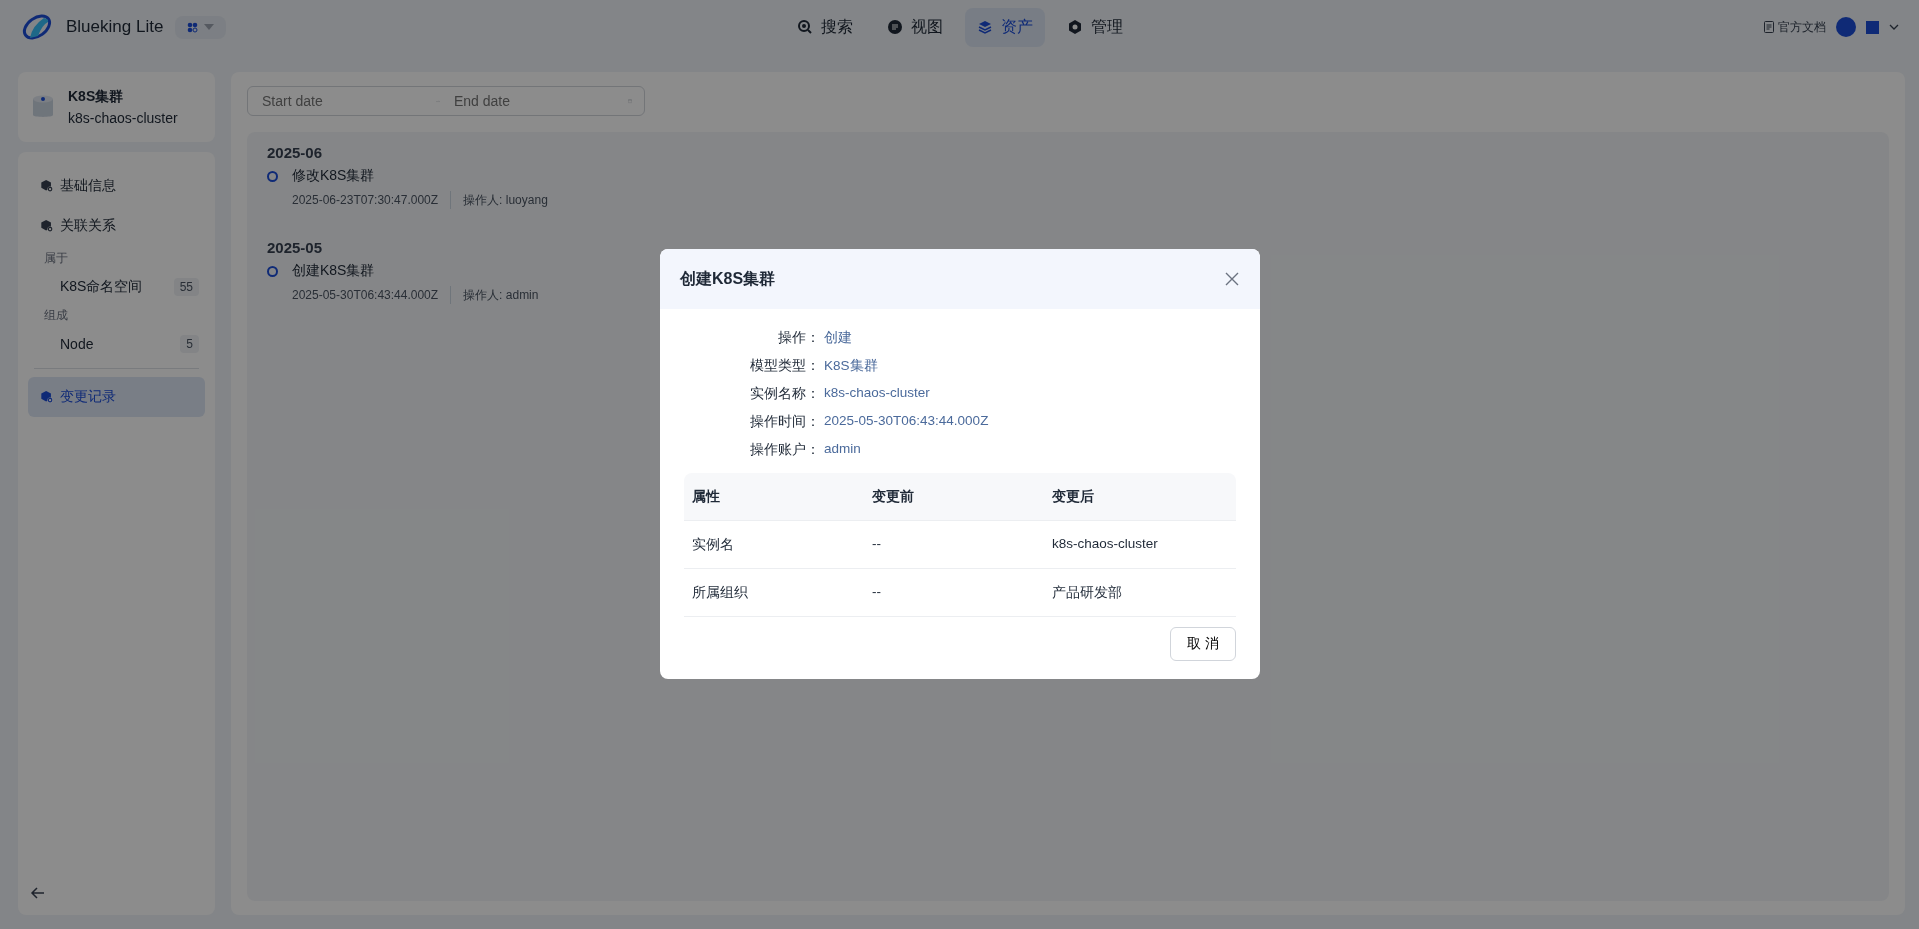 The width and height of the screenshot is (1919, 929). What do you see at coordinates (415, 271) in the screenshot?
I see `entry-title: 创建K8S集群` at bounding box center [415, 271].